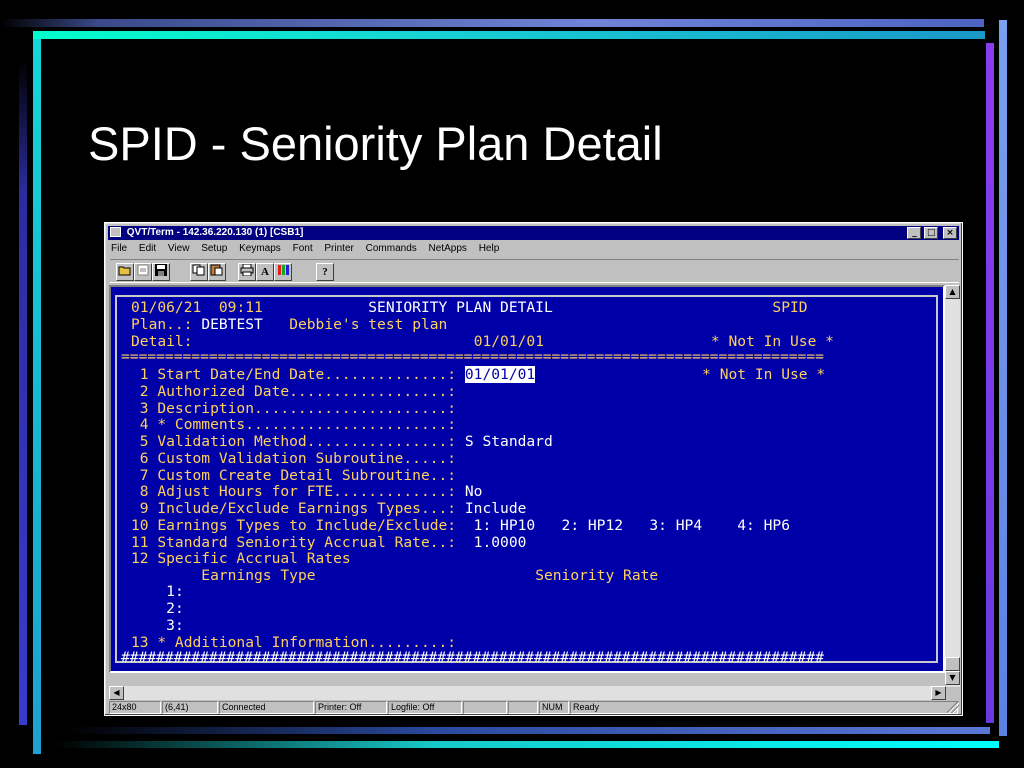  Describe the element at coordinates (351, 707) in the screenshot. I see `status-printer: Printer: Off` at that location.